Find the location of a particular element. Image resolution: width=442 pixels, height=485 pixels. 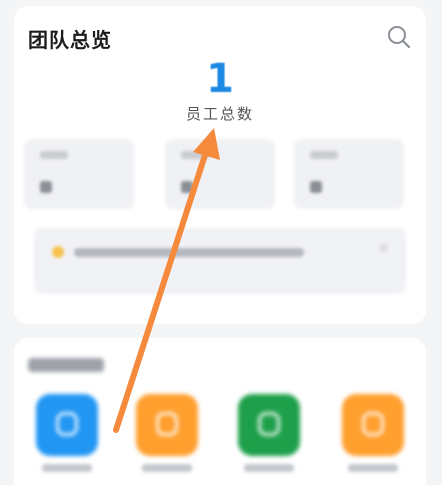

search-icon is located at coordinates (399, 37).